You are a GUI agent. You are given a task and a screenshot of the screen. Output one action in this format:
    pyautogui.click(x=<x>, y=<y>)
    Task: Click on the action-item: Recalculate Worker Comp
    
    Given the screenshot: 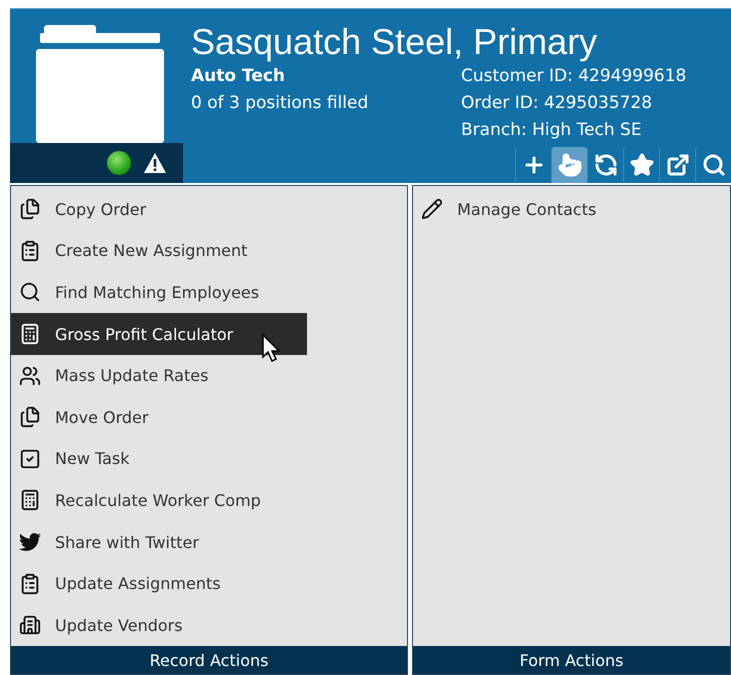 What is the action you would take?
    pyautogui.click(x=159, y=501)
    